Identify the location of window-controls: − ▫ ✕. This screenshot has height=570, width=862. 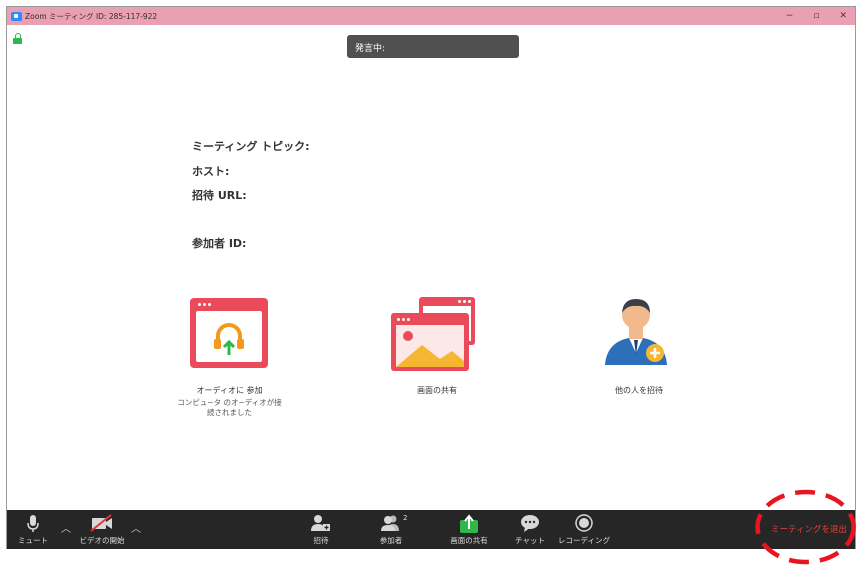
(816, 16).